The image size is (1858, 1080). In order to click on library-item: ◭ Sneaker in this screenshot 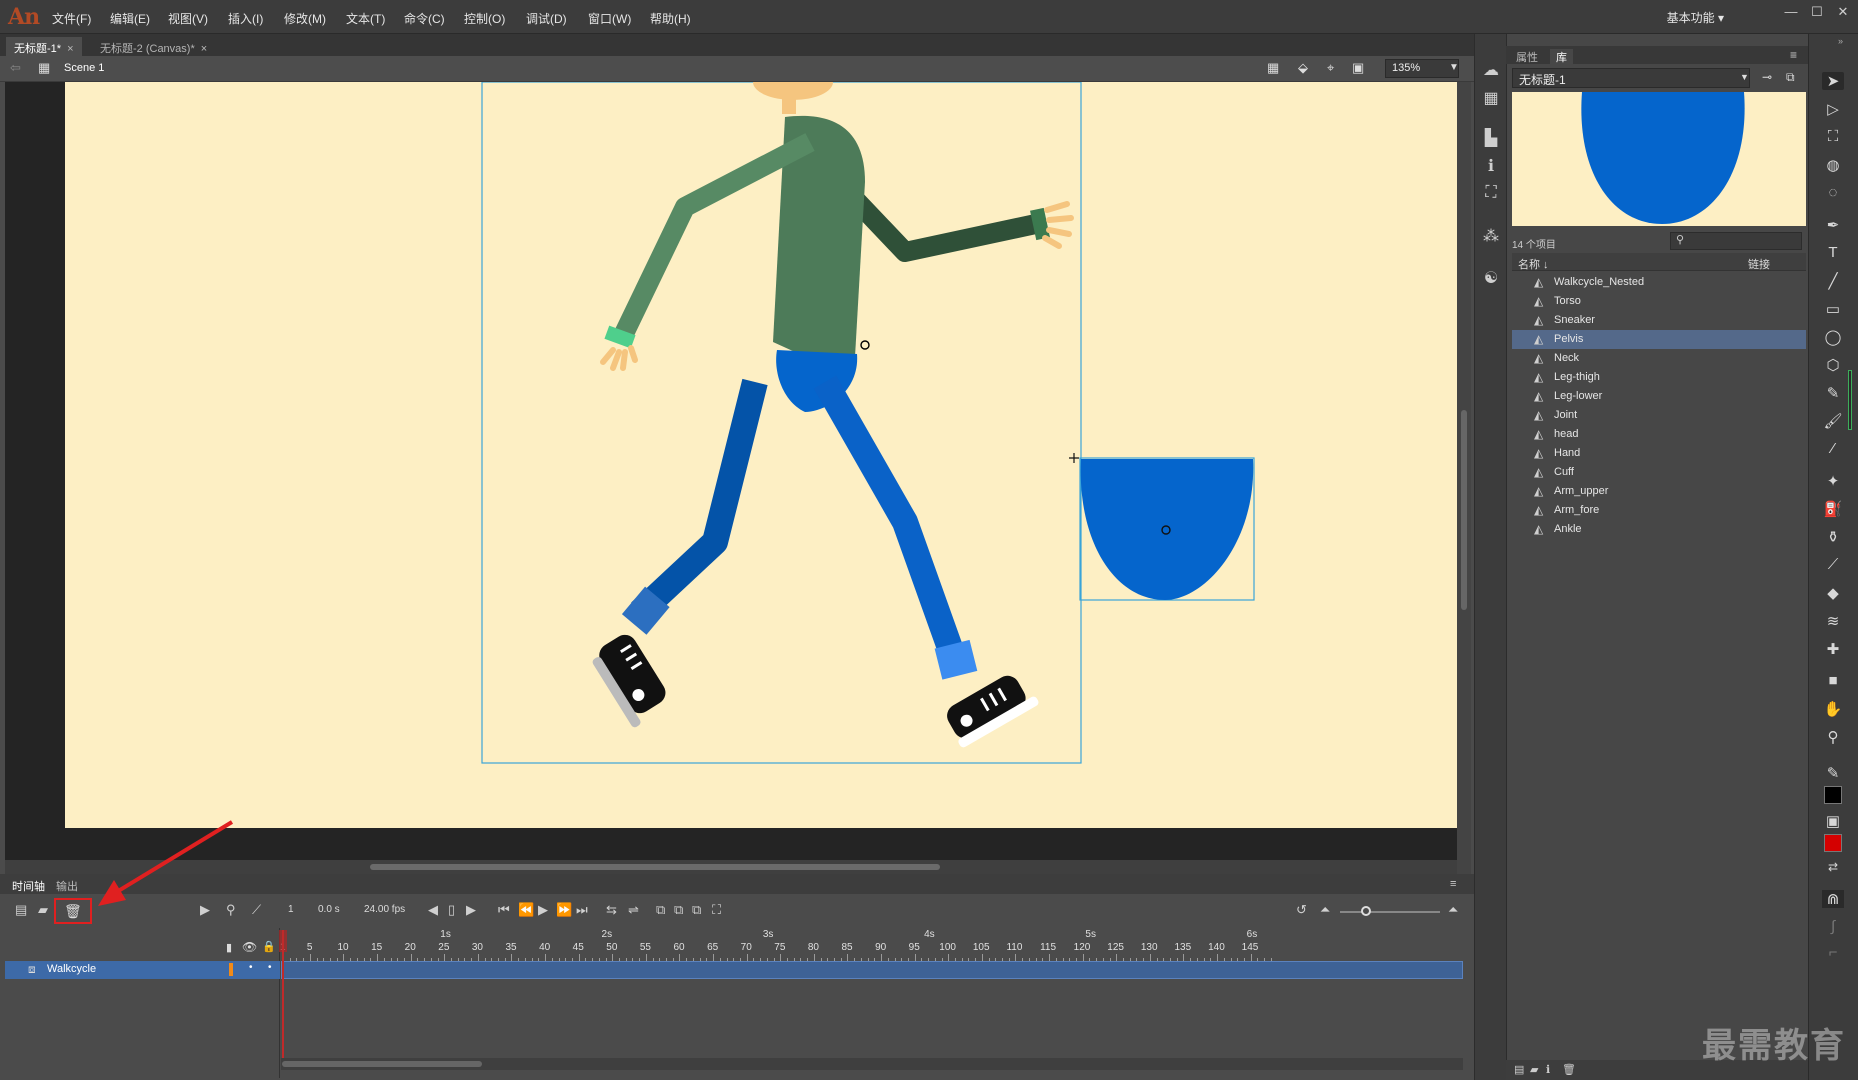, I will do `click(1659, 320)`.